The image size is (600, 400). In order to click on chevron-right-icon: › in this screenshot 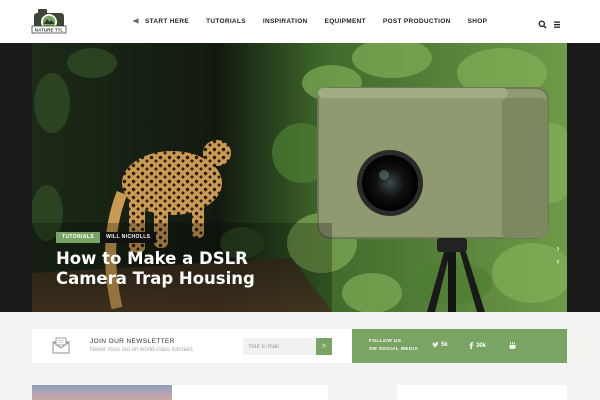, I will do `click(558, 248)`.